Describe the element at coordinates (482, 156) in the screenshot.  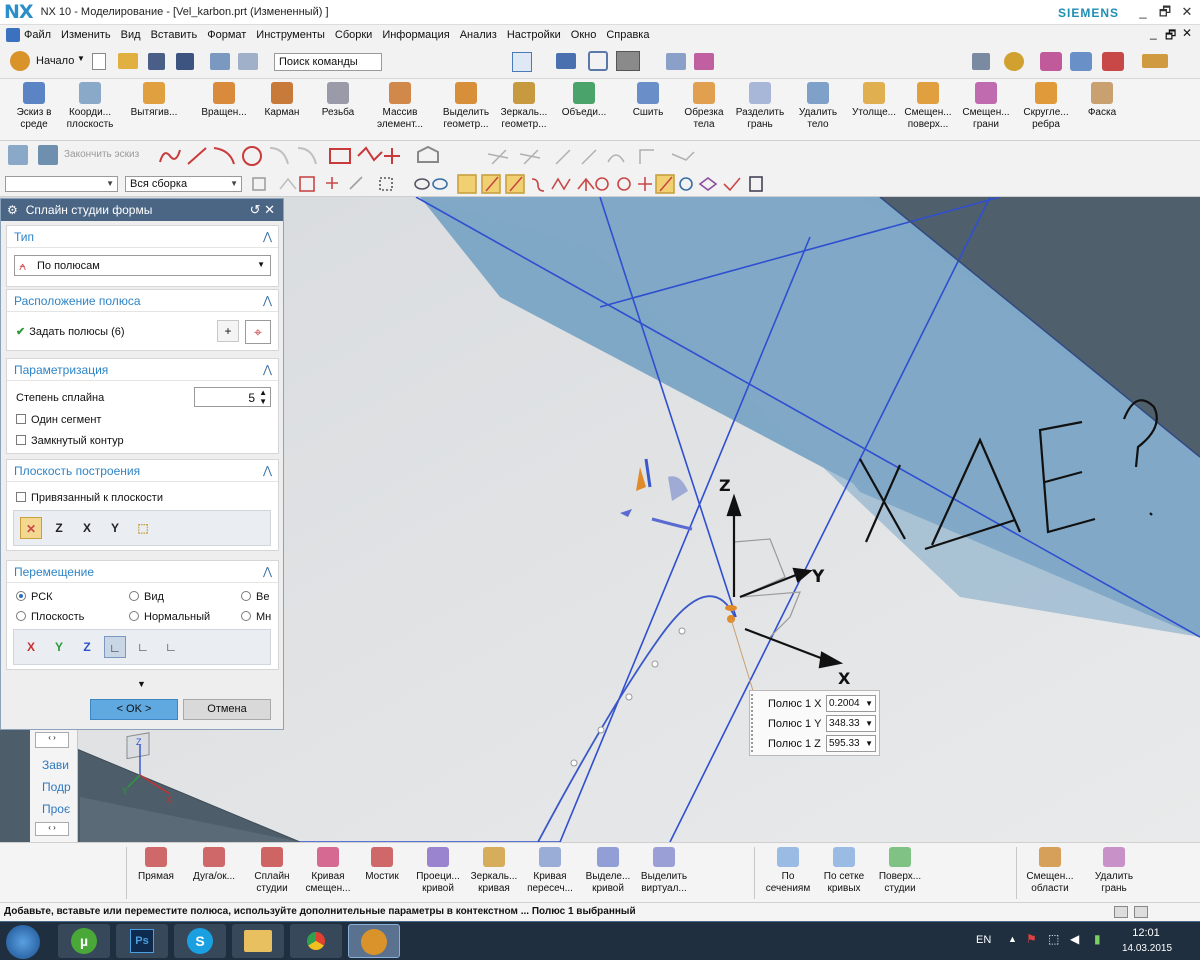
I see `sketch-curve-tools` at that location.